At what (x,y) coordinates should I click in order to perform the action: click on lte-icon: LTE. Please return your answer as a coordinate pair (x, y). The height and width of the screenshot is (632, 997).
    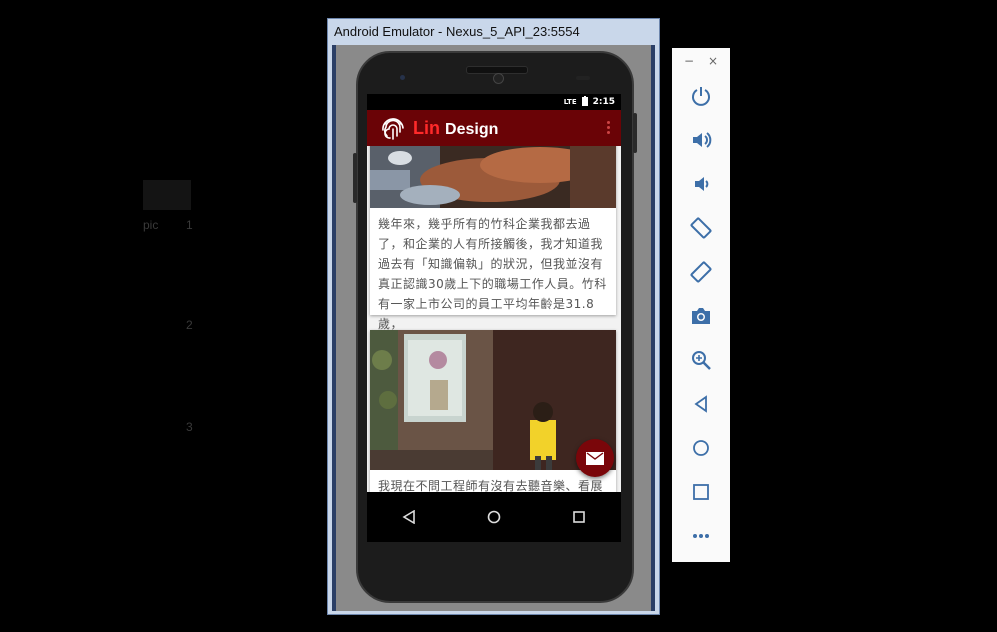
    Looking at the image, I should click on (570, 102).